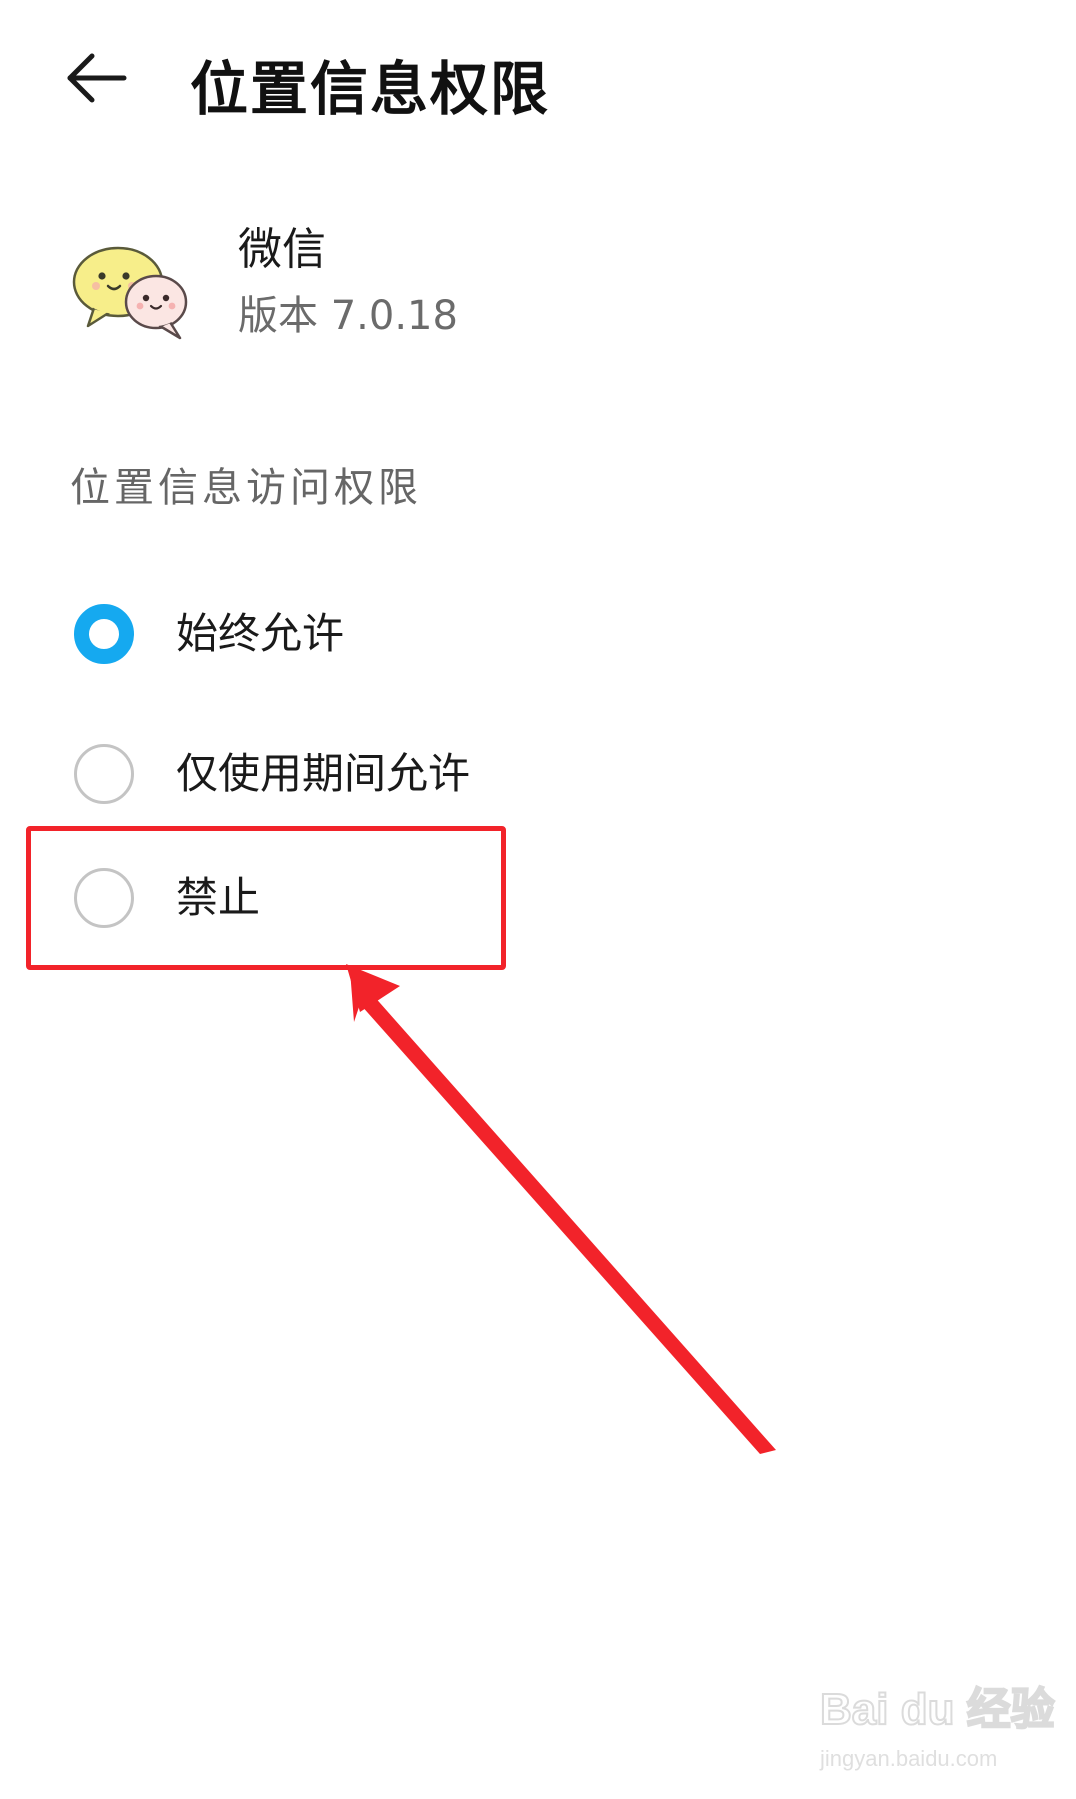 This screenshot has width=1076, height=1799. Describe the element at coordinates (104, 634) in the screenshot. I see `radio-button-checked` at that location.